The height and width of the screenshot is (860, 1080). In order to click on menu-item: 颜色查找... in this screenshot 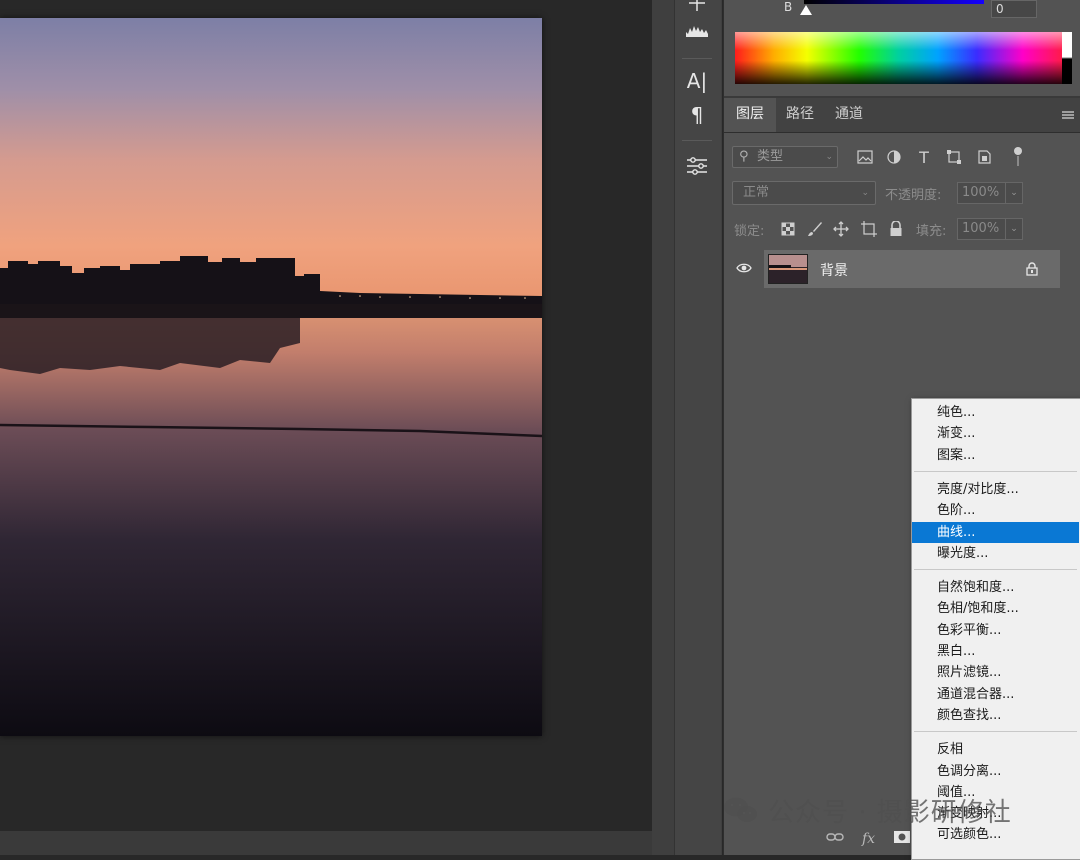, I will do `click(995, 715)`.